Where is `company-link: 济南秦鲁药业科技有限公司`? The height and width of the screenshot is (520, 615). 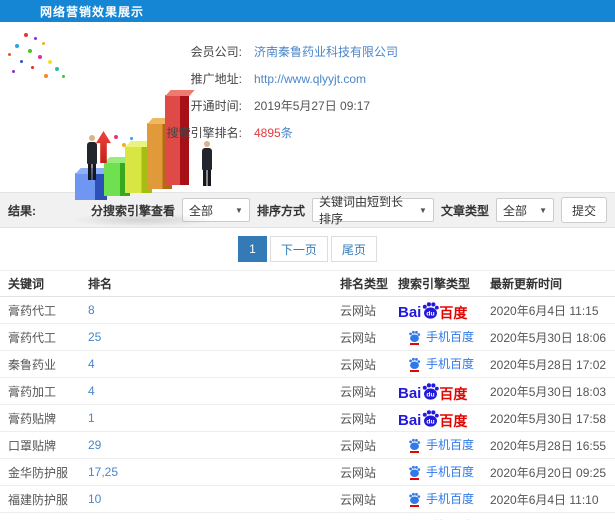 company-link: 济南秦鲁药业科技有限公司 is located at coordinates (326, 51).